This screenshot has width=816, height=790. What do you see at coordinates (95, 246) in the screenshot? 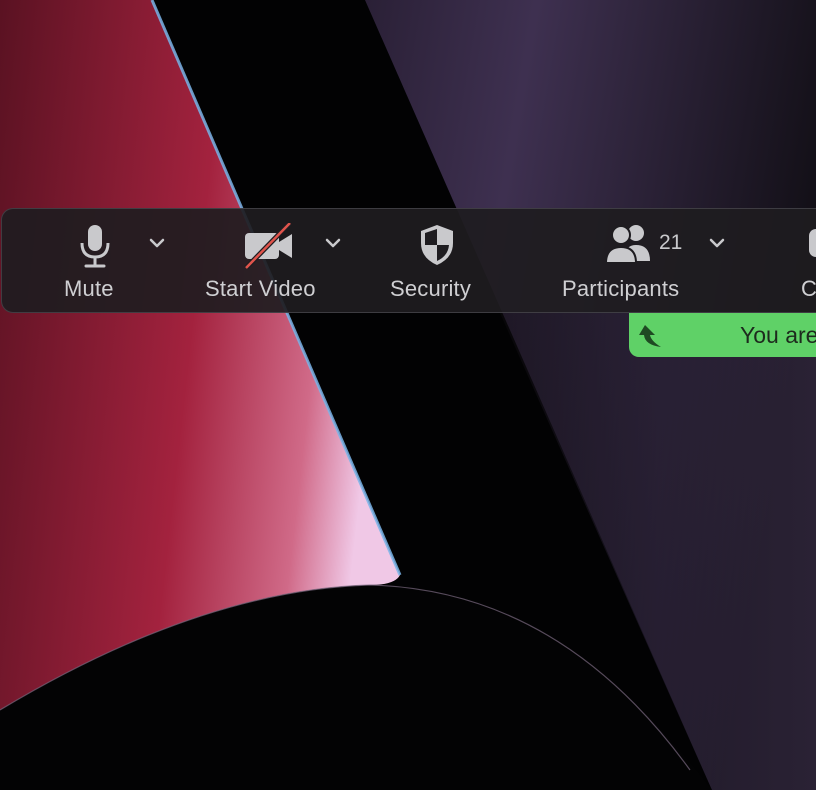
I see `microphone-icon` at bounding box center [95, 246].